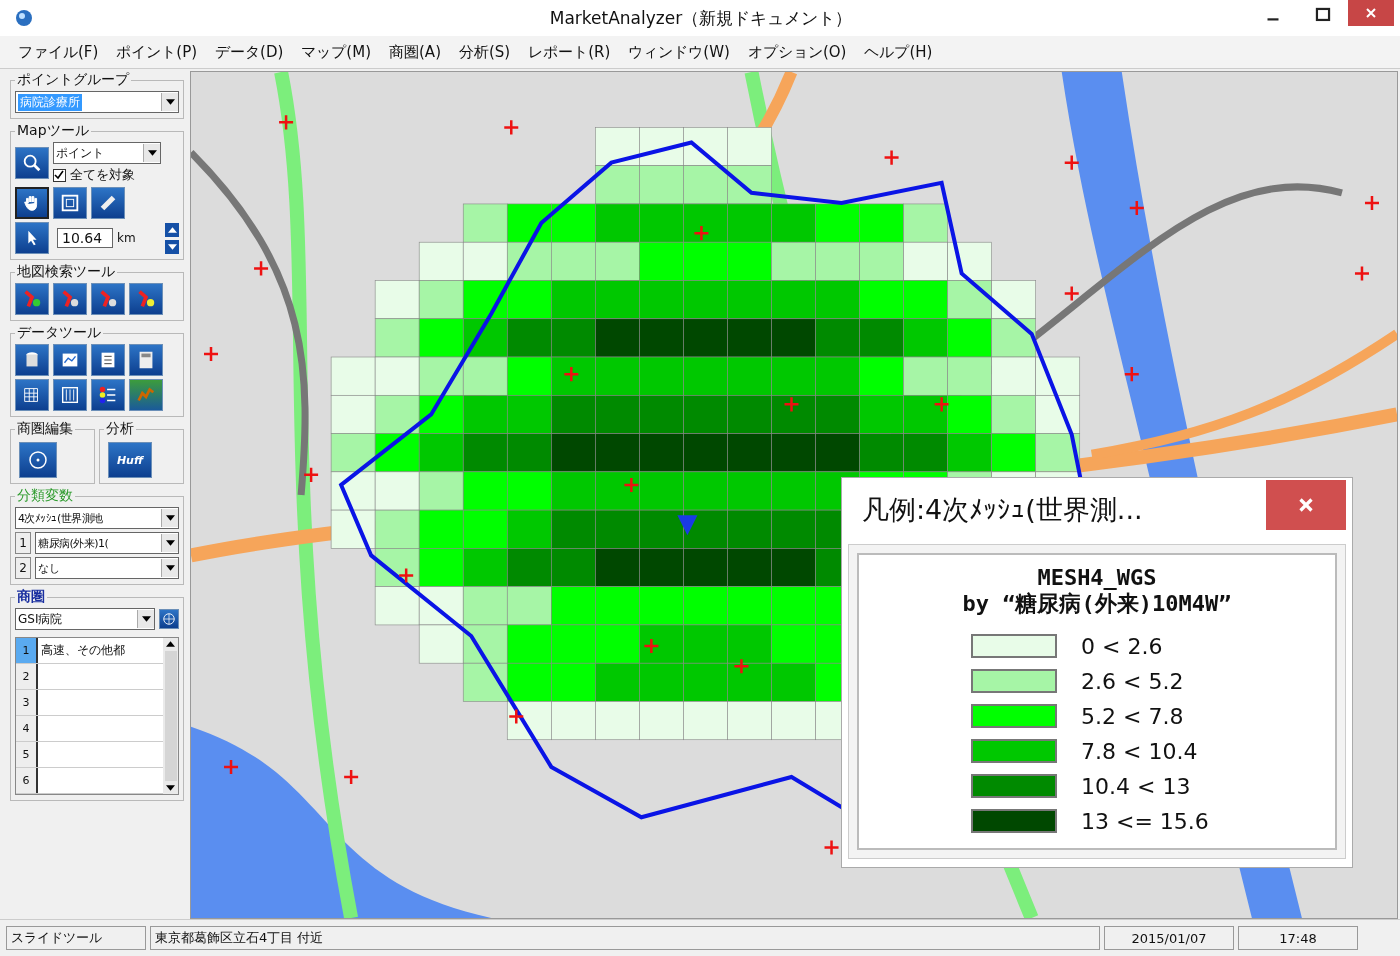 The width and height of the screenshot is (1400, 956). I want to click on menu-item: オプション(O), so click(797, 52).